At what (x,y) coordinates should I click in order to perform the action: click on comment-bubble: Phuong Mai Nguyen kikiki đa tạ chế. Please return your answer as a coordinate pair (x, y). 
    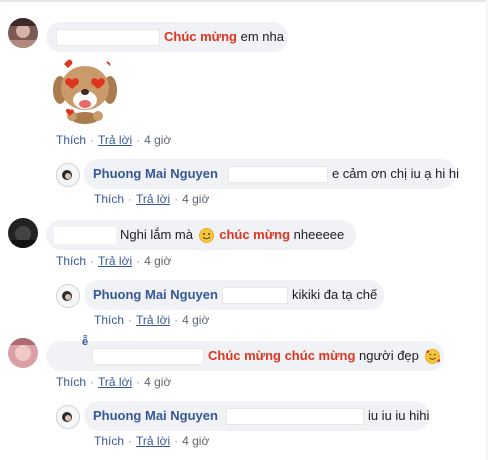
    Looking at the image, I should click on (234, 295).